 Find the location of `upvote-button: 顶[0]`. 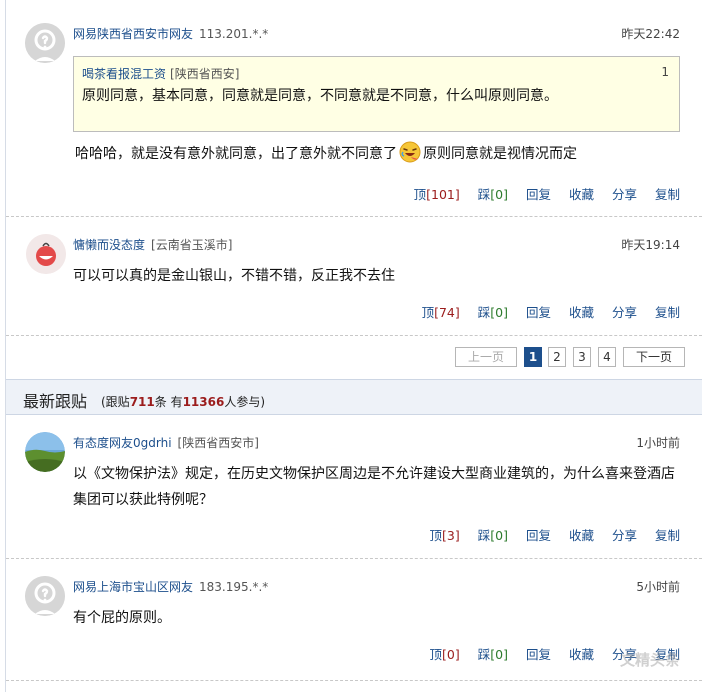

upvote-button: 顶[0] is located at coordinates (445, 654).